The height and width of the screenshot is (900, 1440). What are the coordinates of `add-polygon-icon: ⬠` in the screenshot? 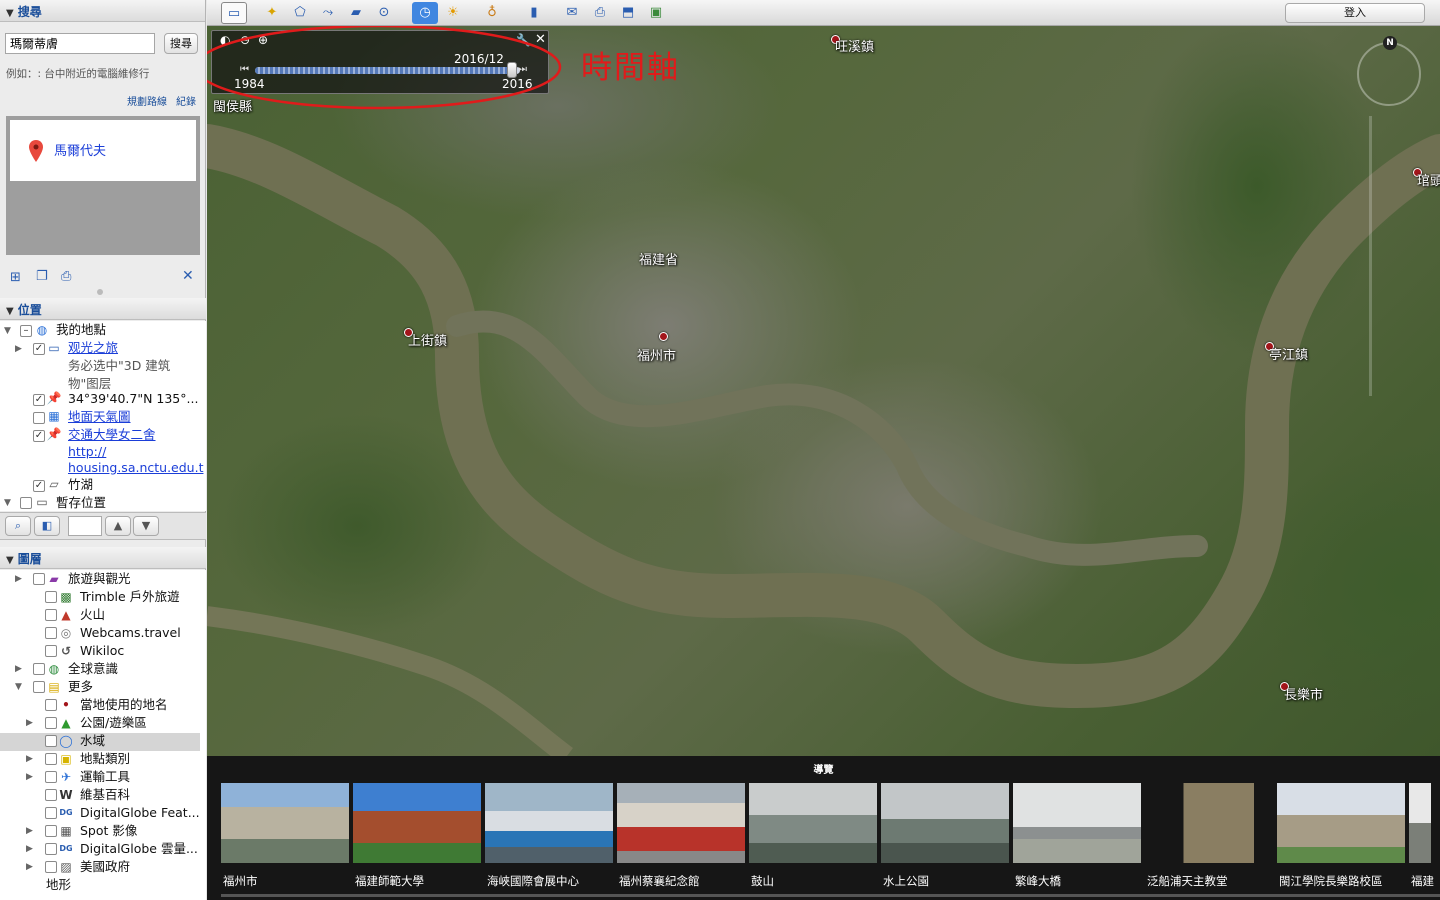 It's located at (300, 13).